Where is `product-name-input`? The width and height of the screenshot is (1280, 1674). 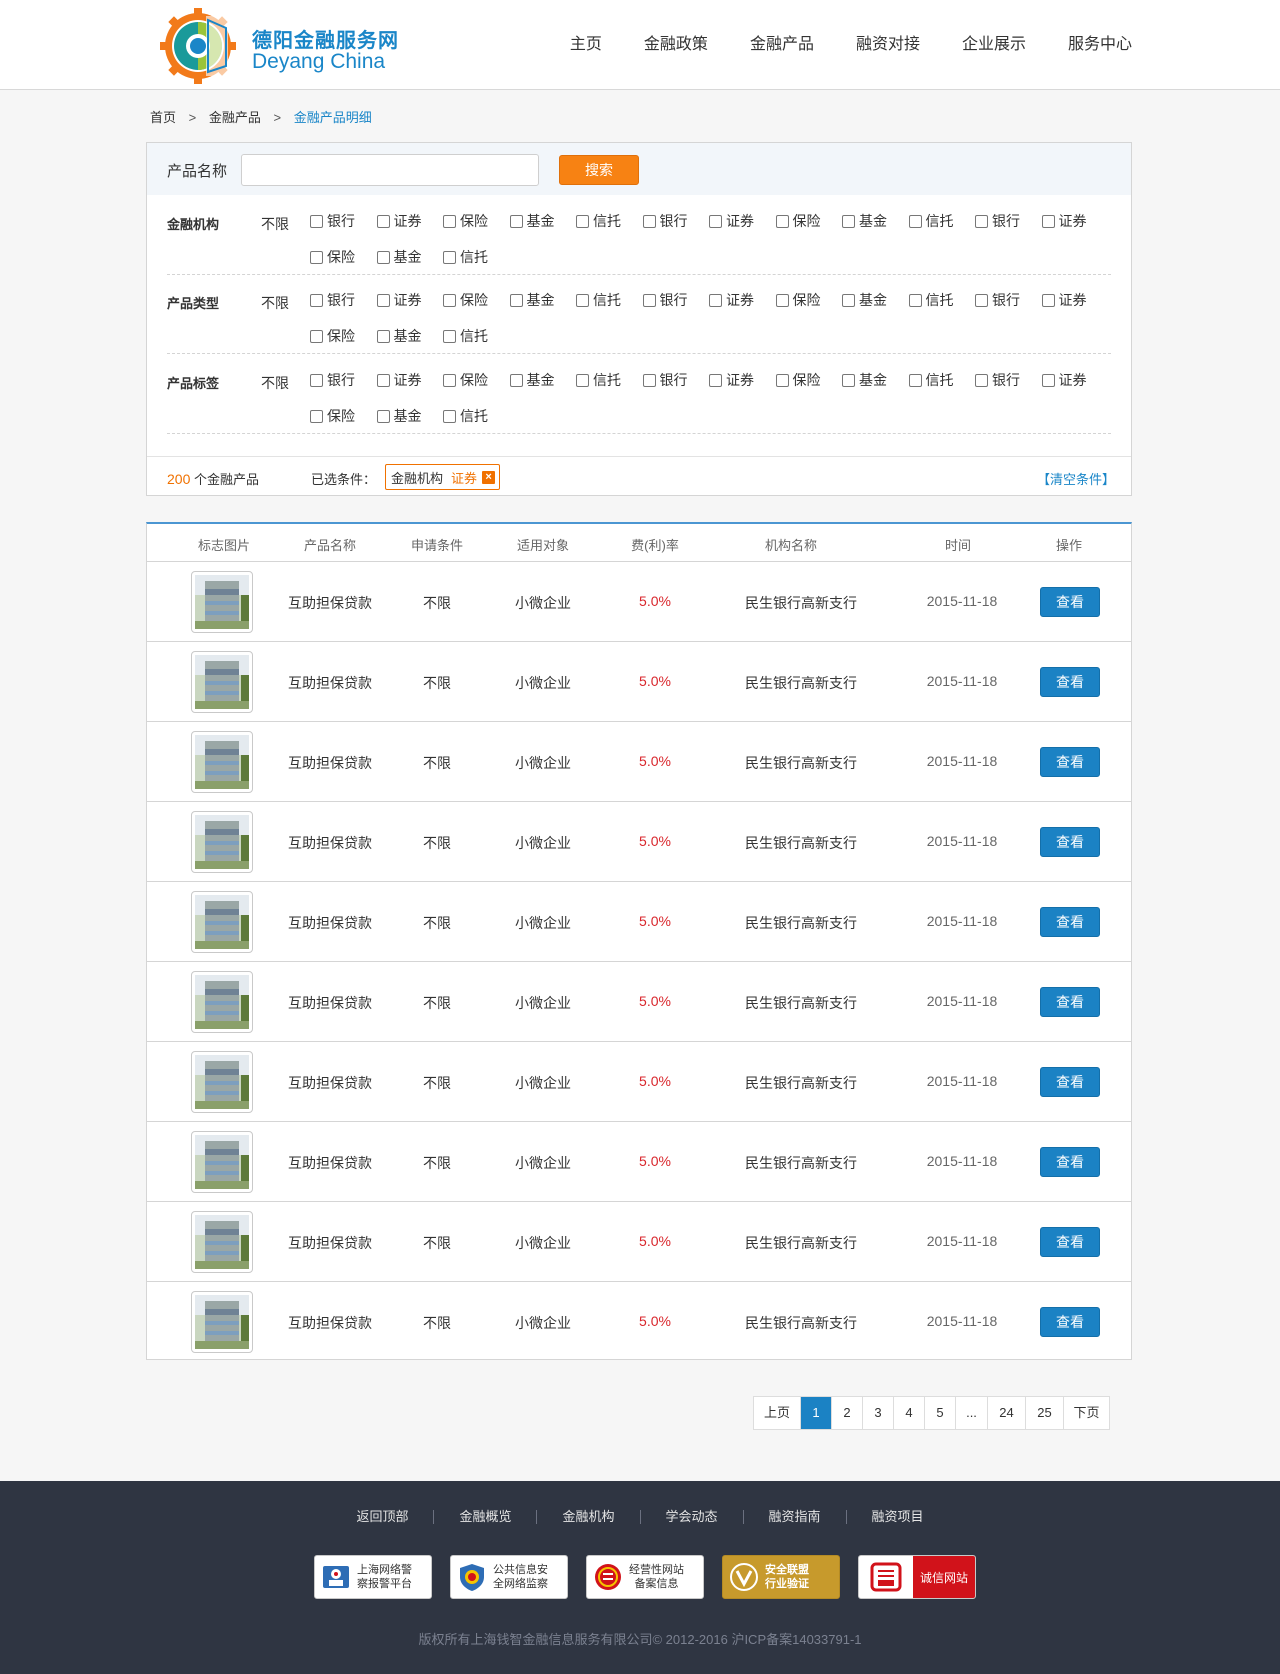 product-name-input is located at coordinates (390, 170).